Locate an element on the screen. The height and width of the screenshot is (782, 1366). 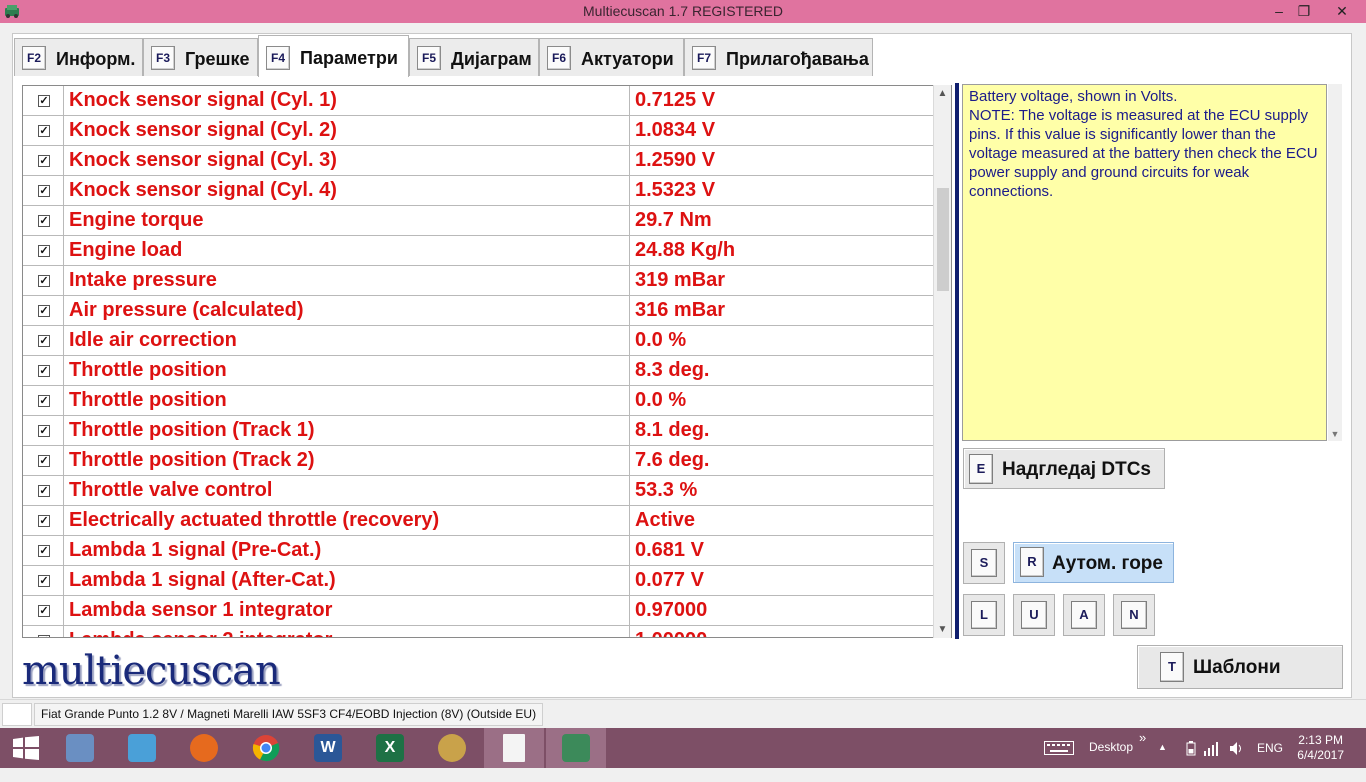
scroll-thumb is located at coordinates (943, 239).